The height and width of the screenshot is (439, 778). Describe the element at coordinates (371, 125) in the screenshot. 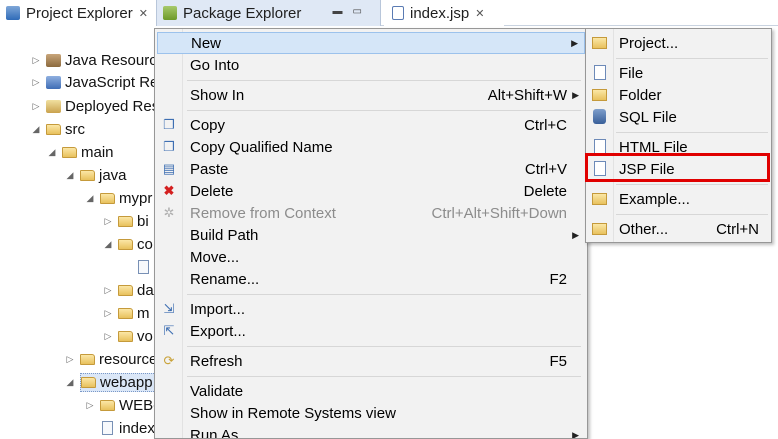

I see `menu-item-copy: ❐ Copy Ctrl+C` at that location.